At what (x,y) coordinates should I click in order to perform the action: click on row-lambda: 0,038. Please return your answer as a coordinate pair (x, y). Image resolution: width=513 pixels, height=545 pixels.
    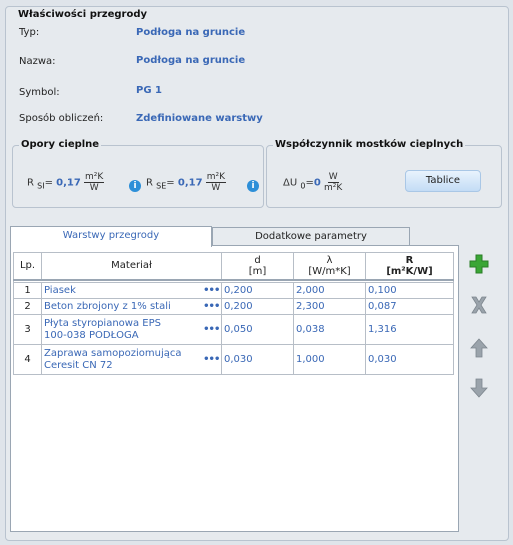
    Looking at the image, I should click on (329, 329).